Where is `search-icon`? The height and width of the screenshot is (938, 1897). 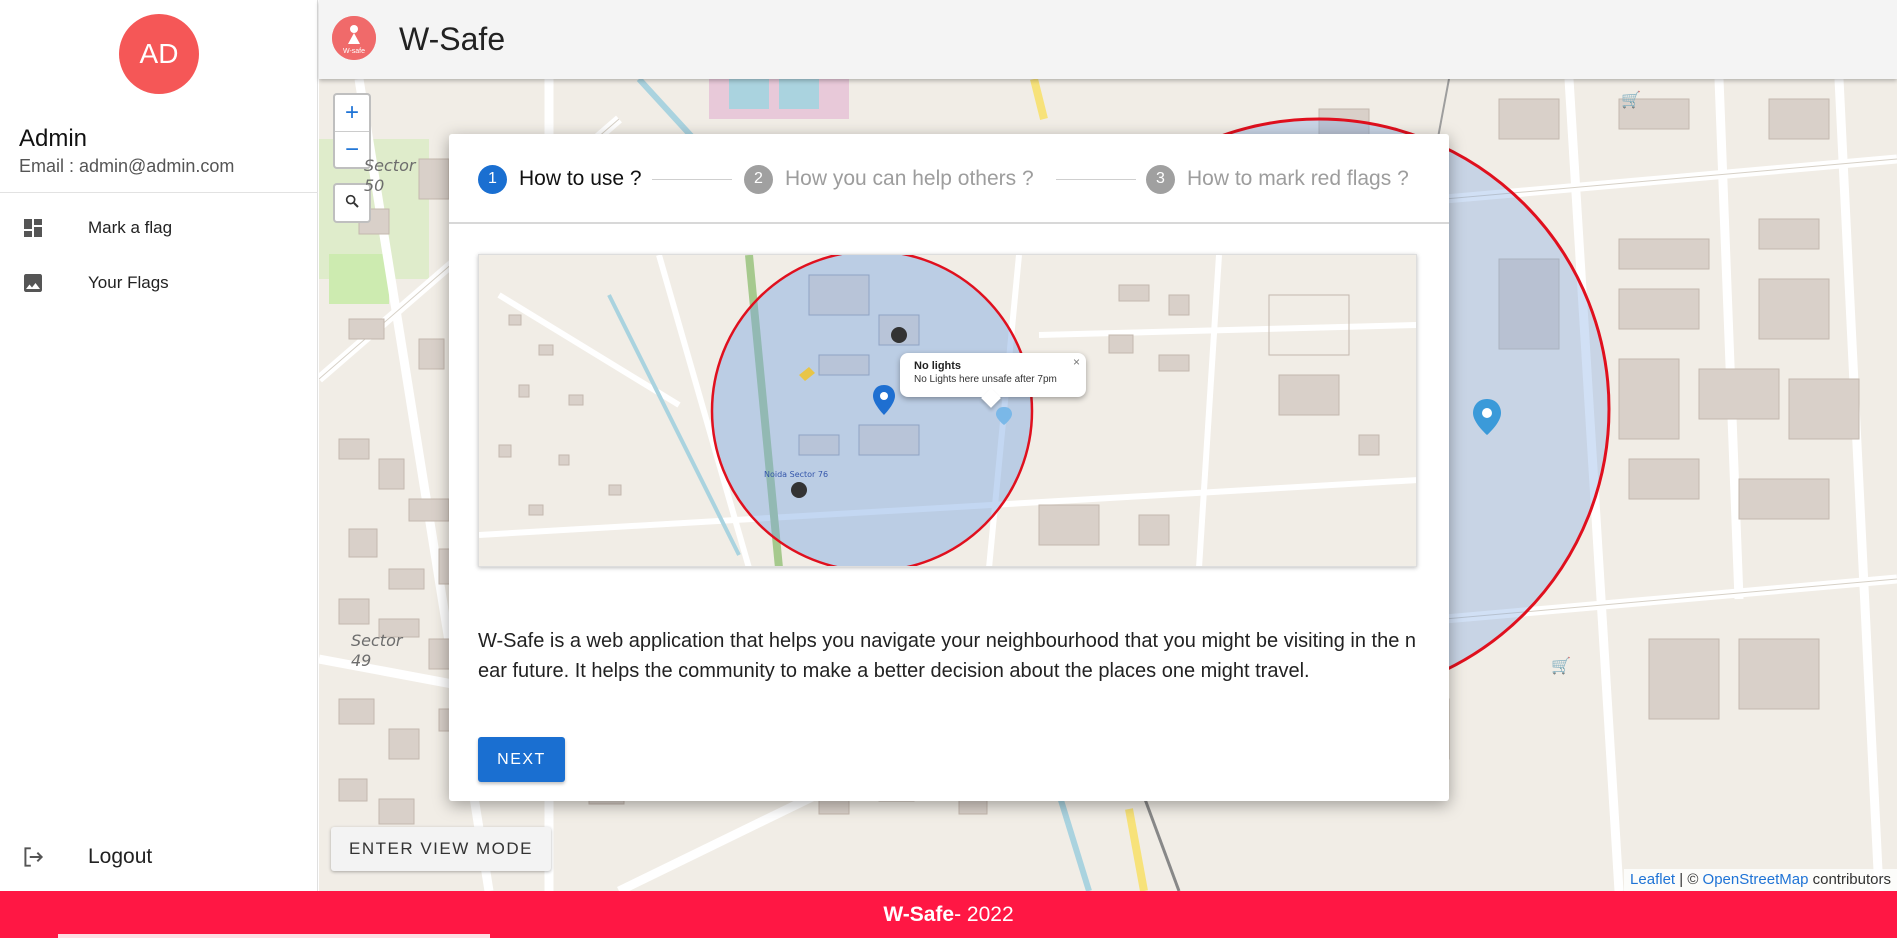 search-icon is located at coordinates (352, 203).